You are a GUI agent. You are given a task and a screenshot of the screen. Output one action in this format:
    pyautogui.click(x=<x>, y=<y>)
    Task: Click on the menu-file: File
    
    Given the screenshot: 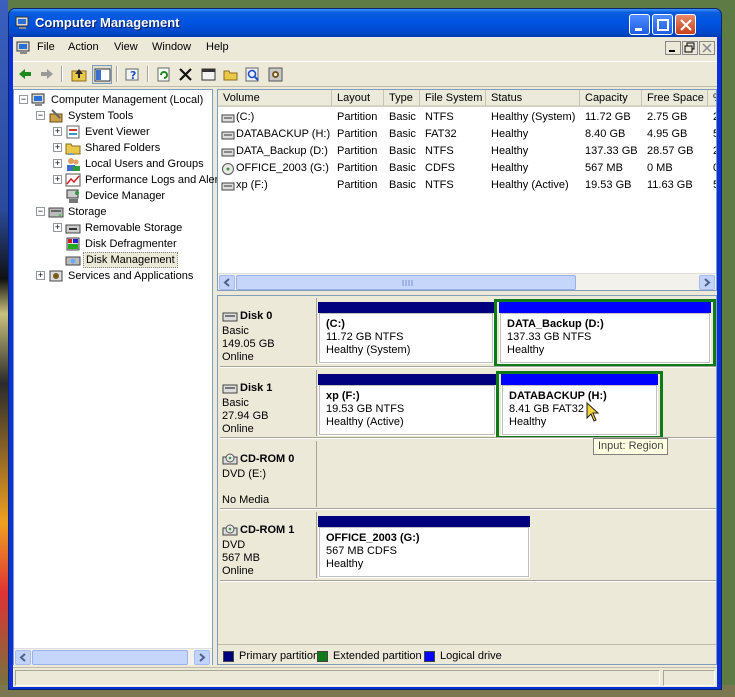 What is the action you would take?
    pyautogui.click(x=46, y=47)
    